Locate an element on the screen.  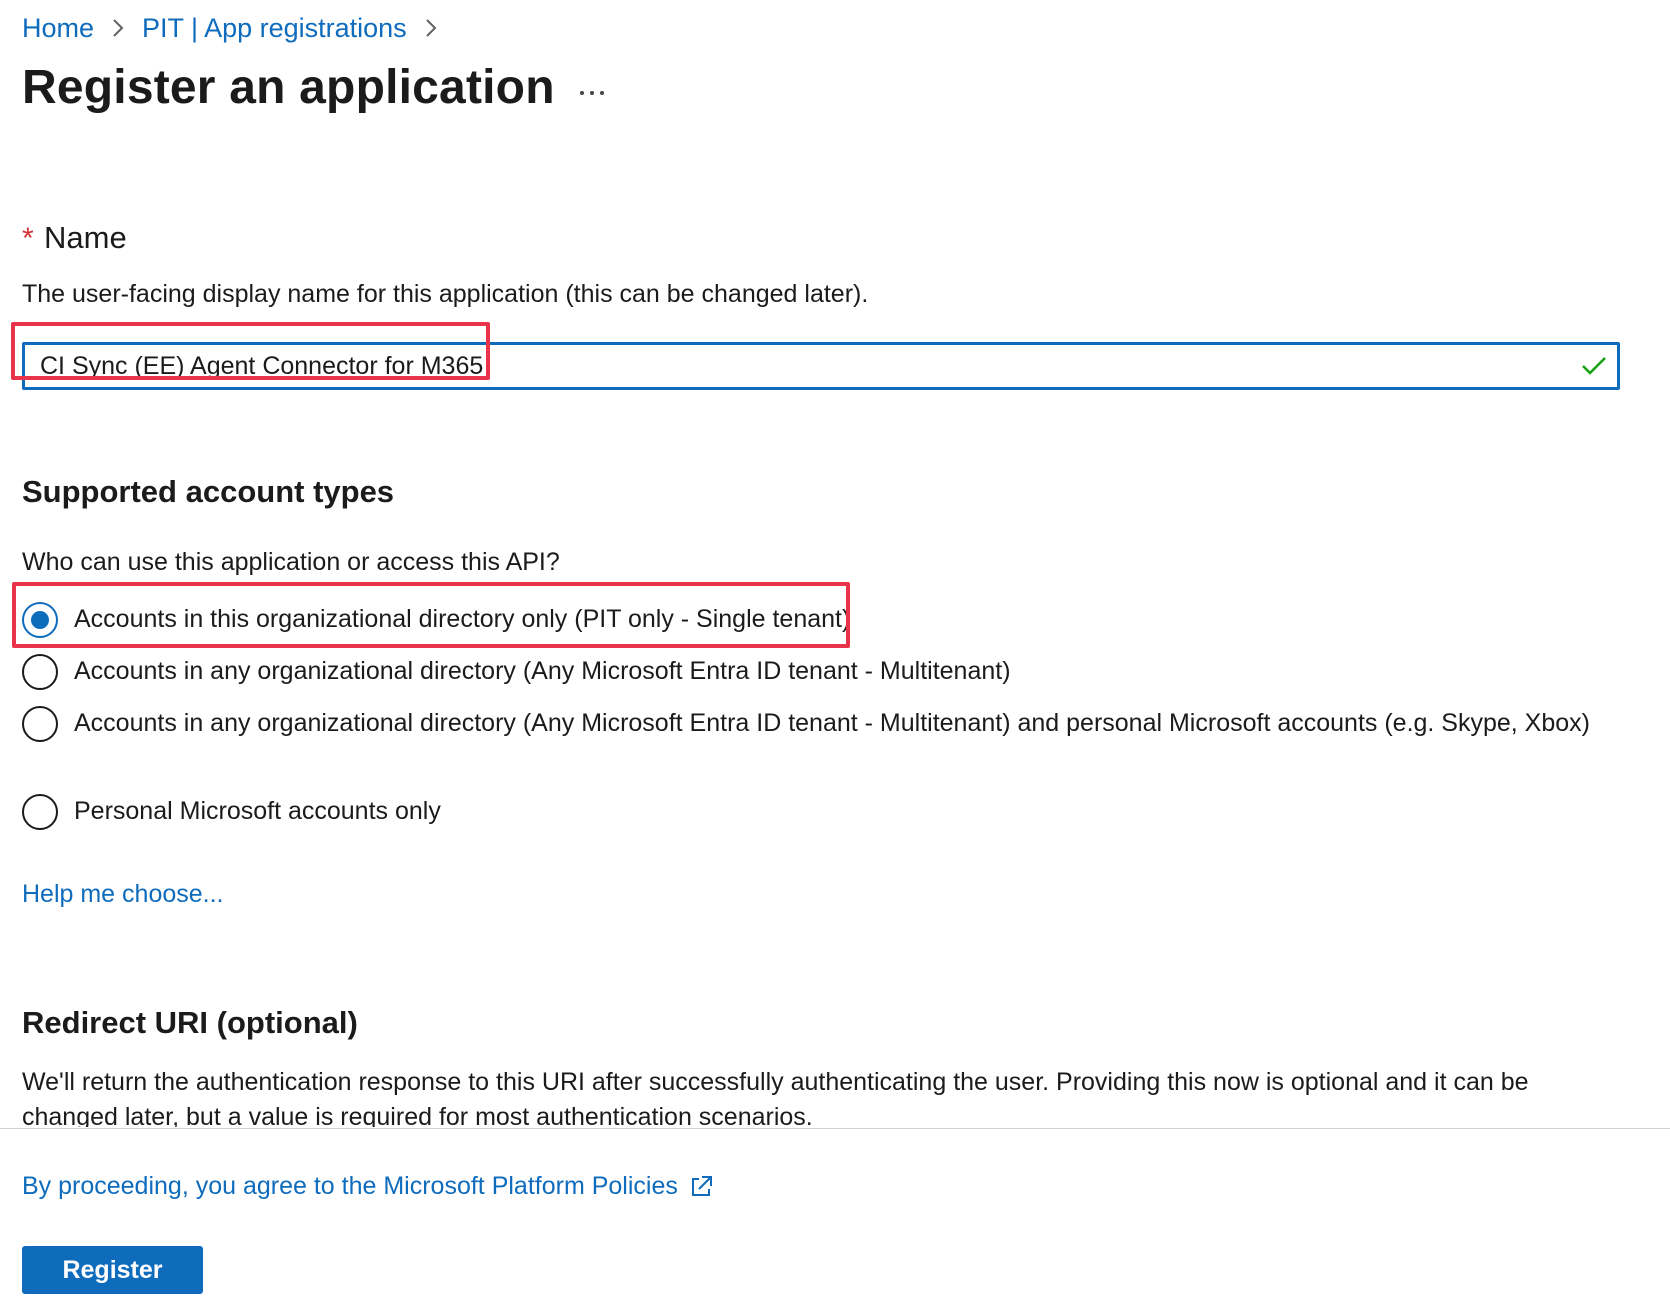
register-button: Register is located at coordinates (112, 1270).